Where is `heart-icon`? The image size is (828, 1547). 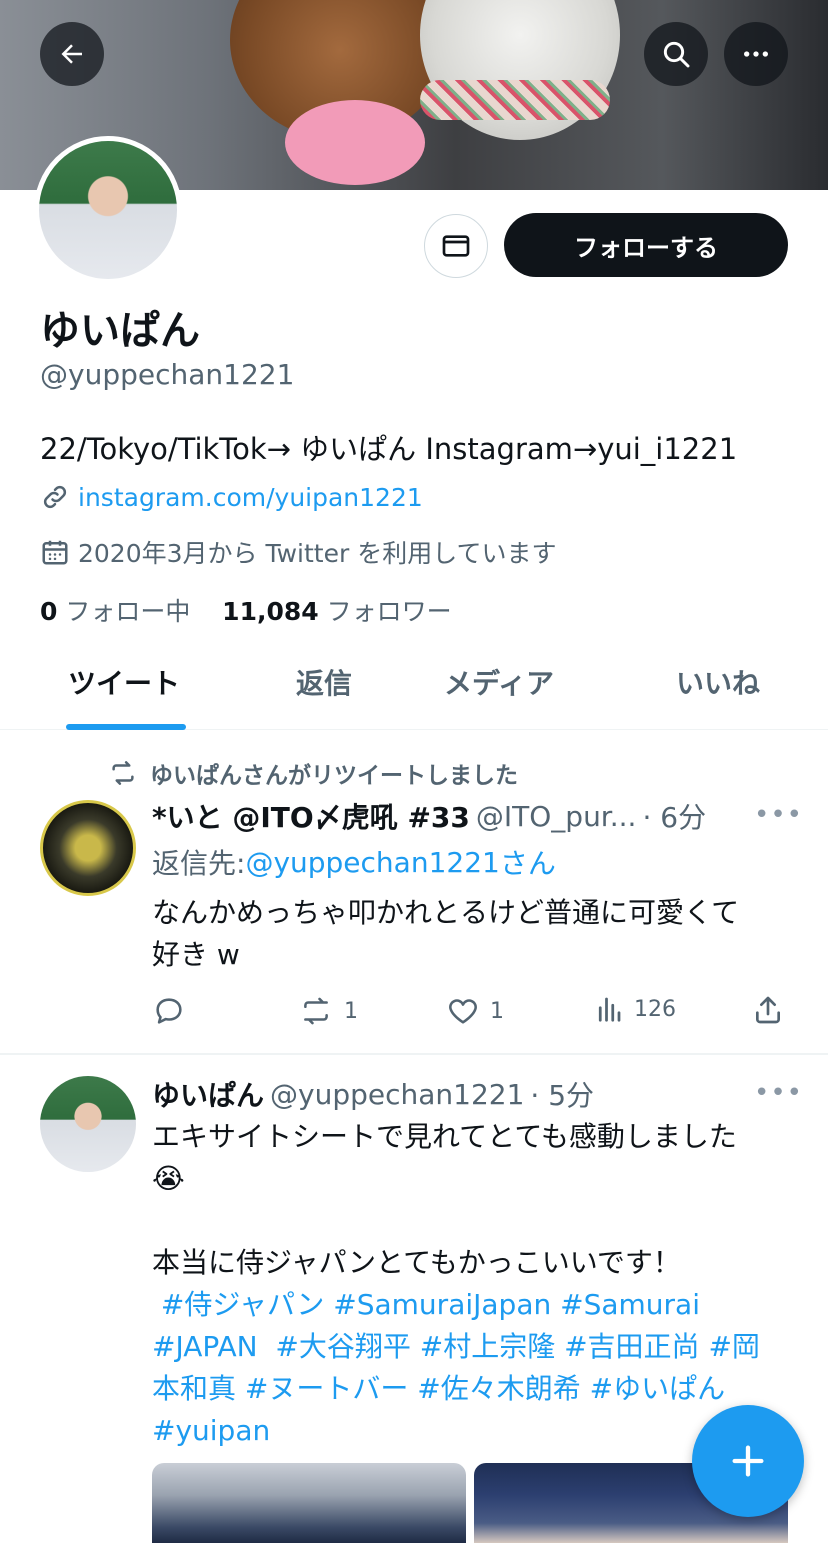 heart-icon is located at coordinates (463, 1011).